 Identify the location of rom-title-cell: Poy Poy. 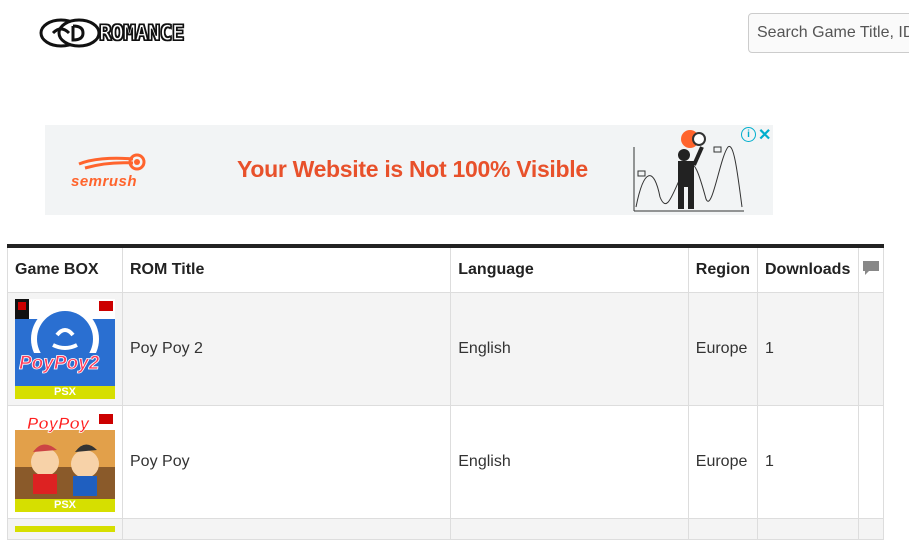
(286, 462).